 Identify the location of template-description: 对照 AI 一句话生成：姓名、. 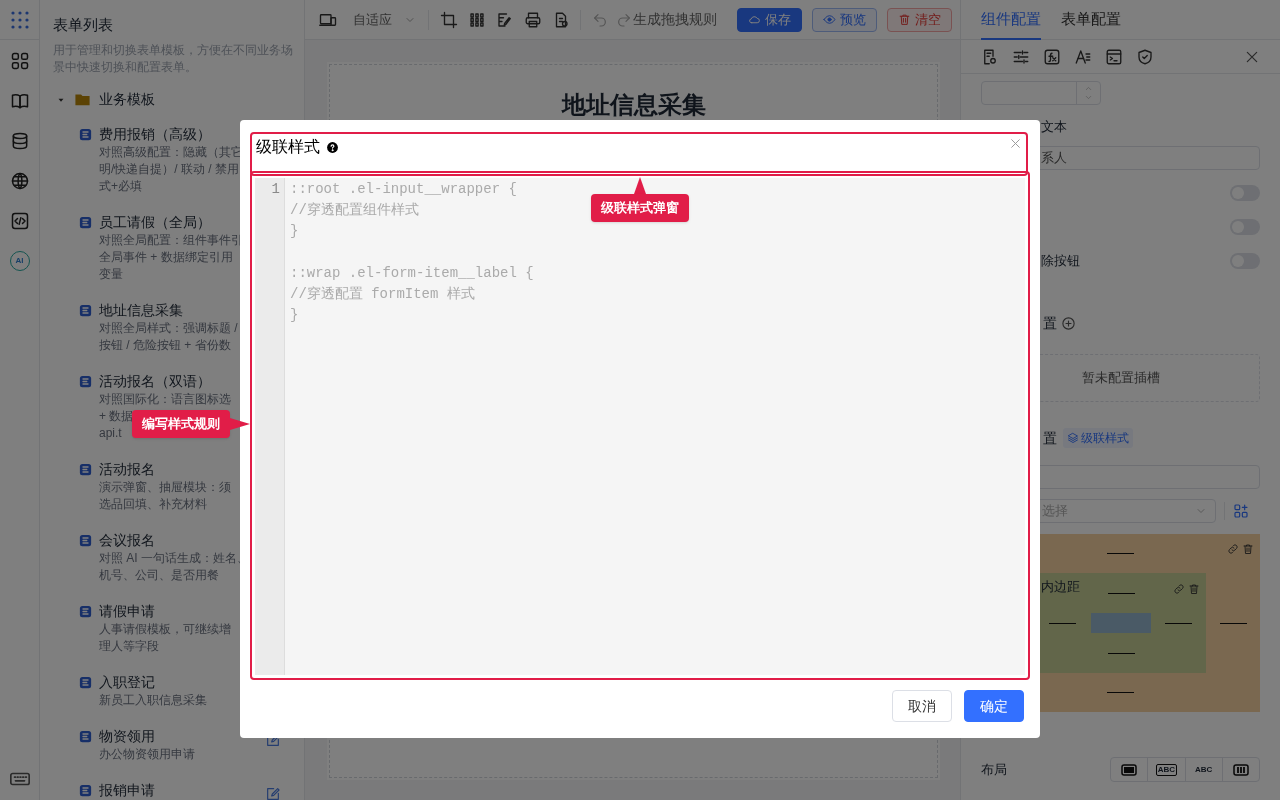
(174, 558).